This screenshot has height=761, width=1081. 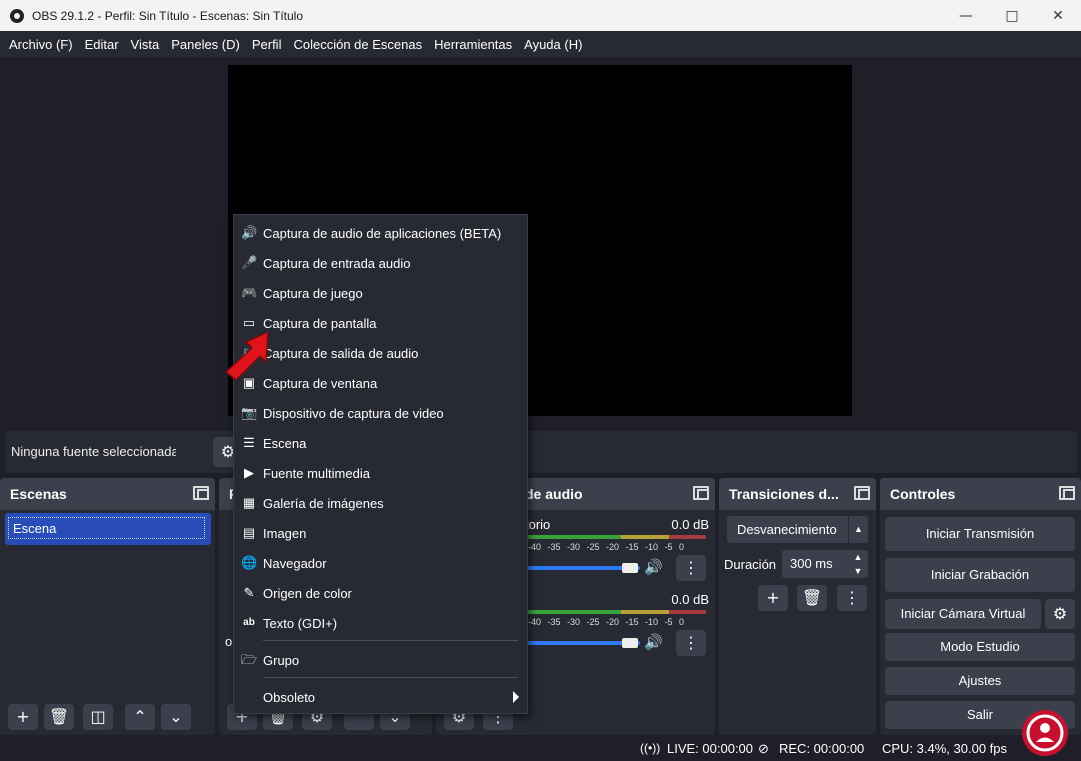 I want to click on transition-select-value: Desvanecimiento, so click(x=787, y=529).